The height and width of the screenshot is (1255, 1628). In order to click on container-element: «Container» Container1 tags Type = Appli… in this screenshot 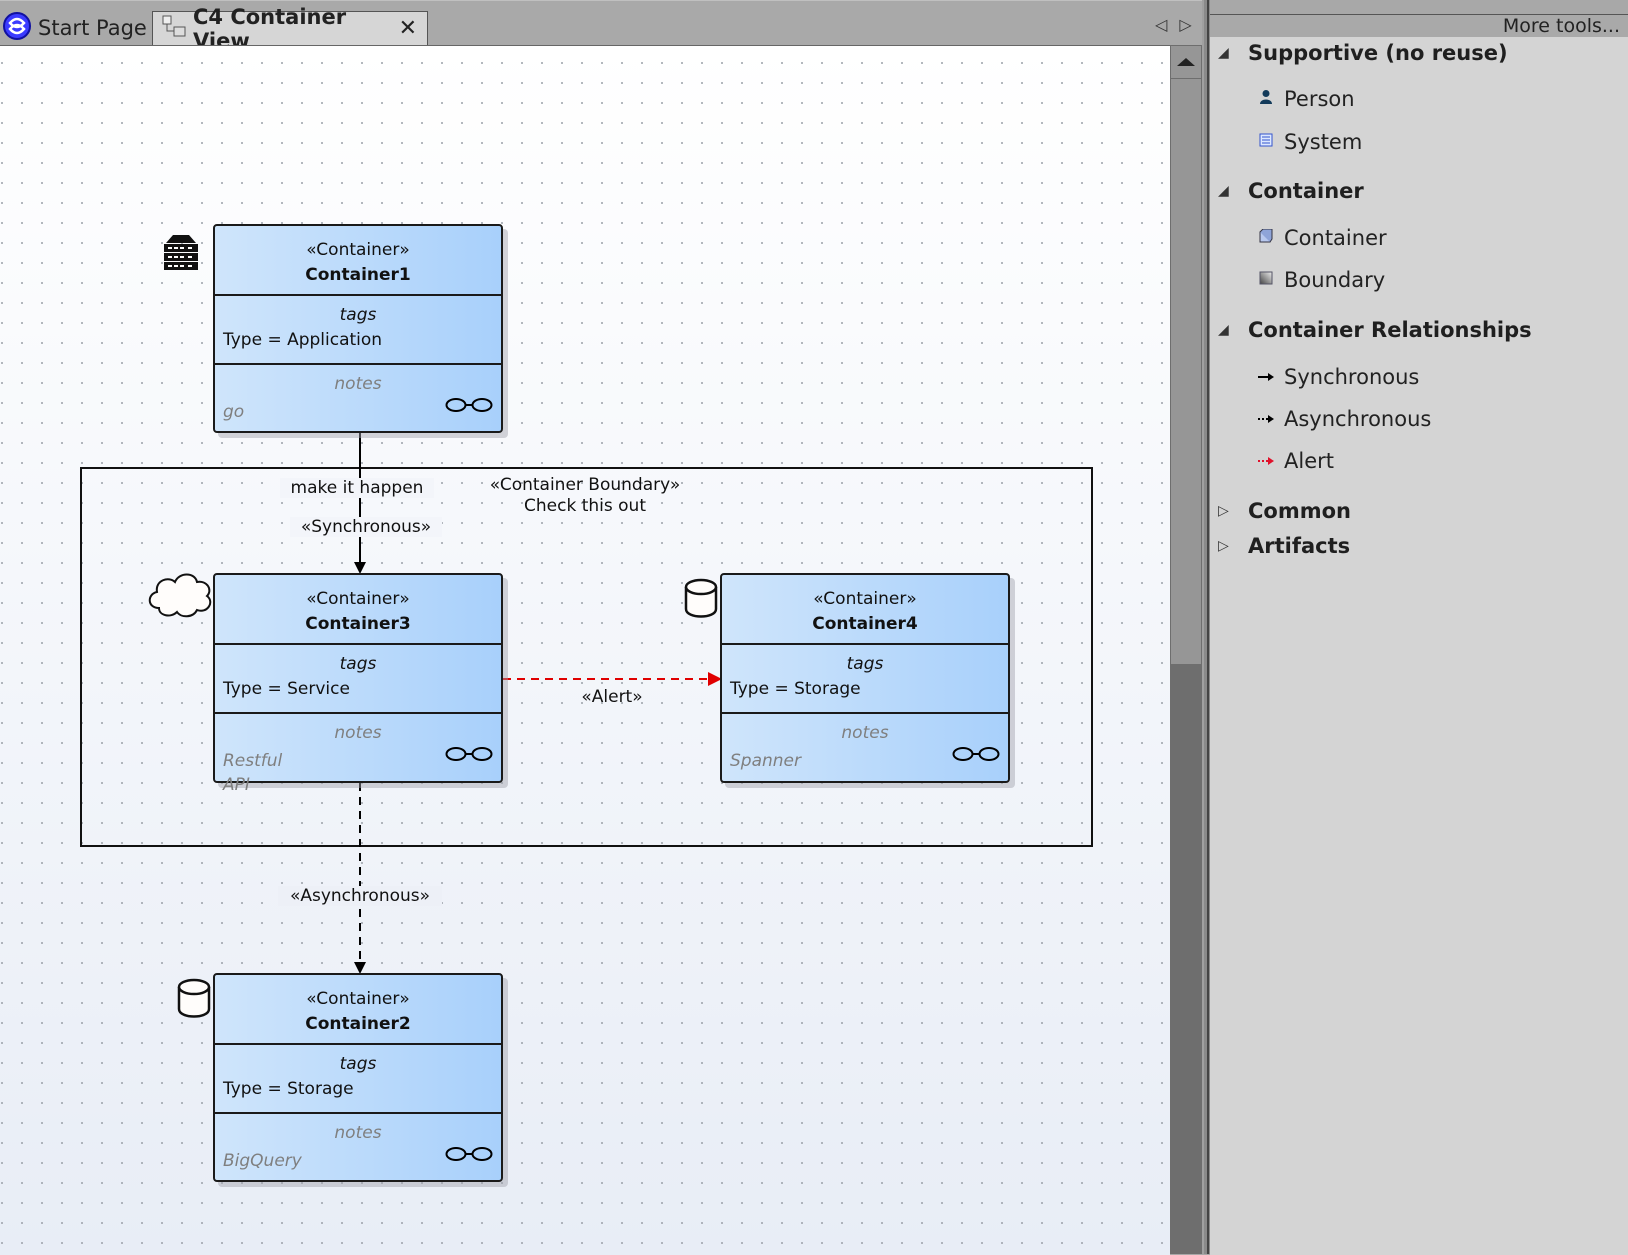, I will do `click(358, 328)`.